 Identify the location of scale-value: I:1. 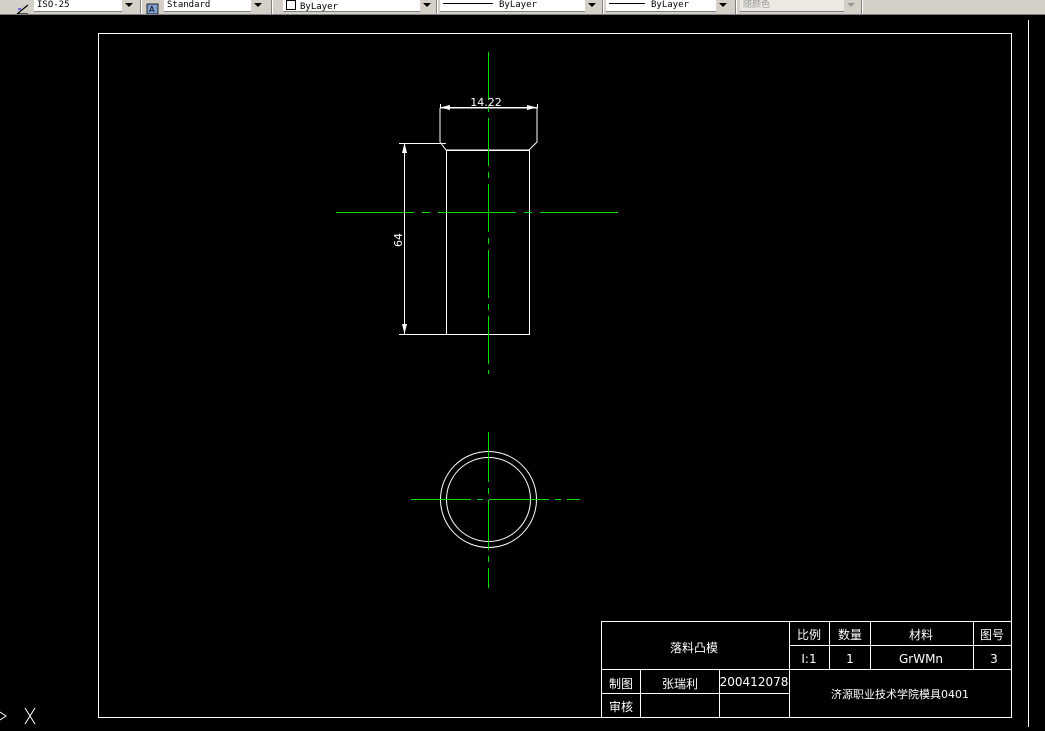
(808, 659).